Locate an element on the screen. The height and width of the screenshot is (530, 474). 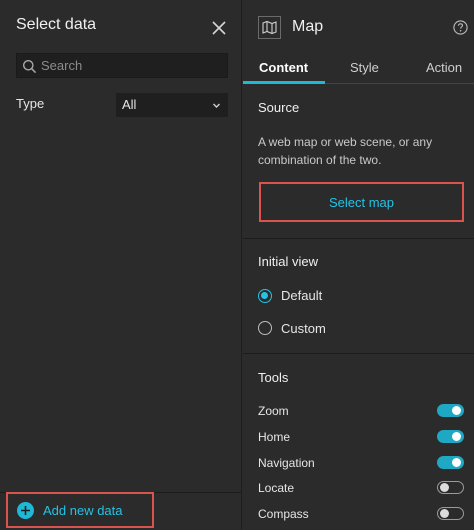
tool-compass-label: Compass is located at coordinates (283, 514).